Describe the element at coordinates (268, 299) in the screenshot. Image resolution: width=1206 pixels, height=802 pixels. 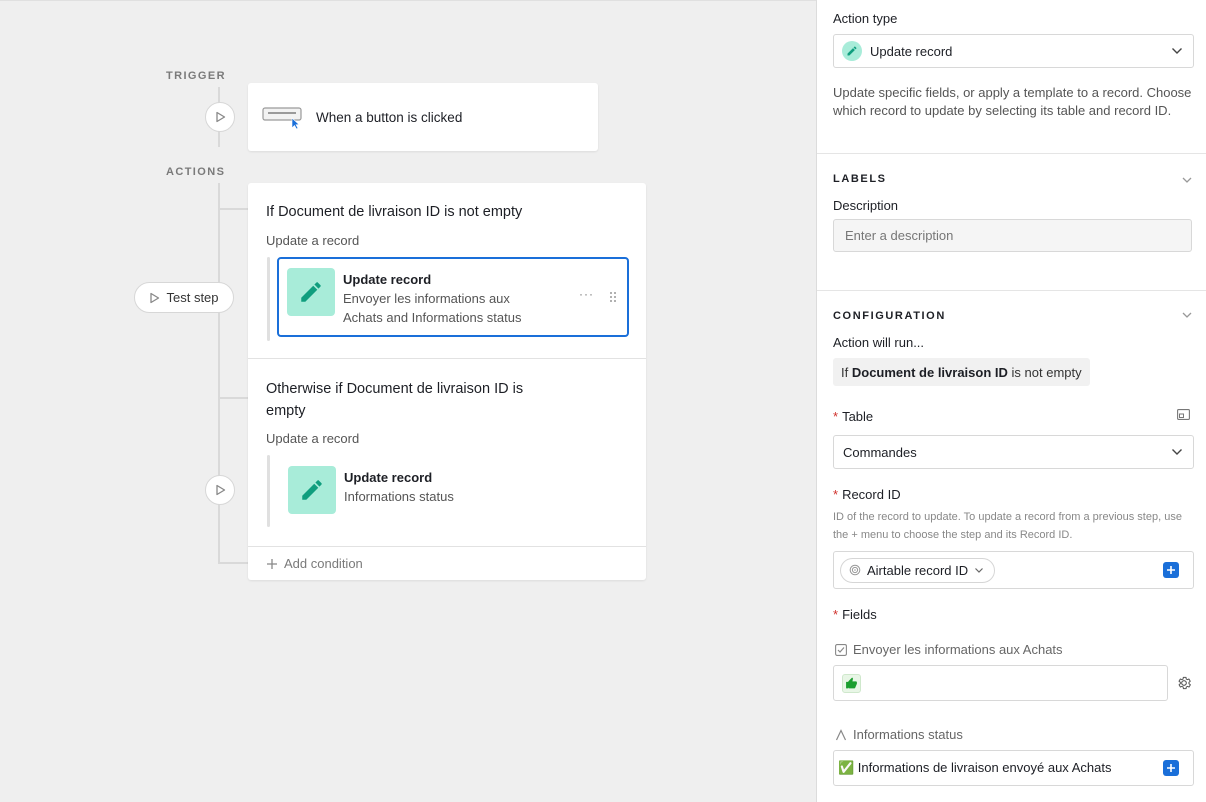
I see `branch1-step-bar` at that location.